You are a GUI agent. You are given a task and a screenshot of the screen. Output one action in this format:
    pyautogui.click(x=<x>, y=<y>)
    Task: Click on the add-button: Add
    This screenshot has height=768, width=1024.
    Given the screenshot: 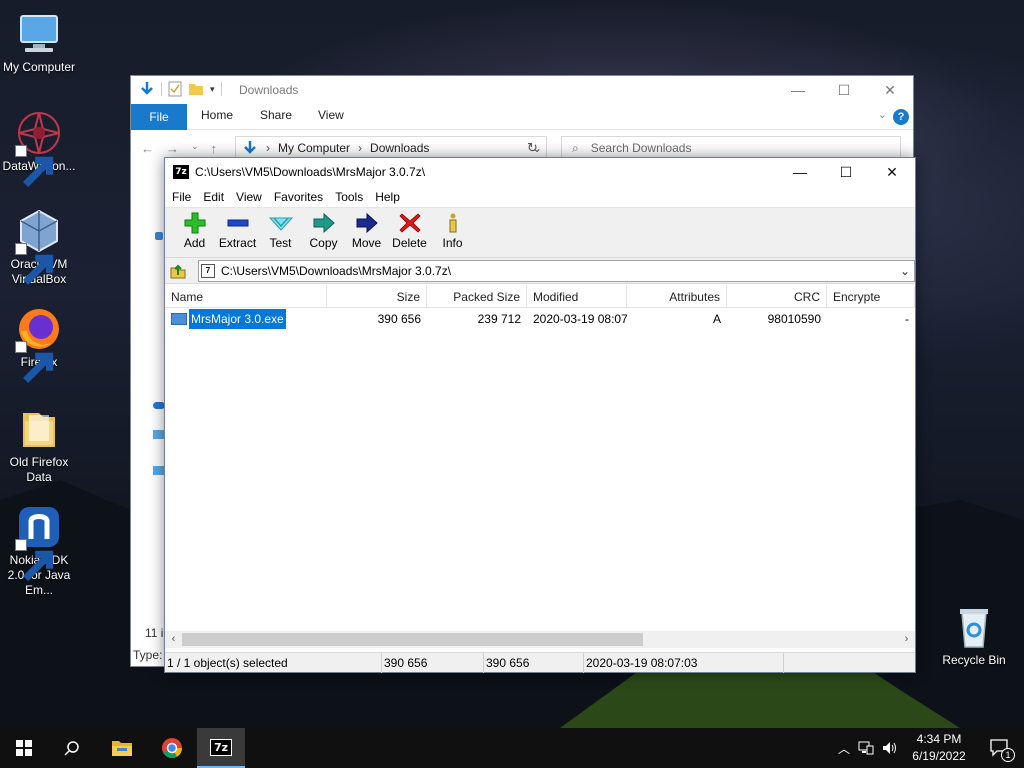 What is the action you would take?
    pyautogui.click(x=194, y=232)
    